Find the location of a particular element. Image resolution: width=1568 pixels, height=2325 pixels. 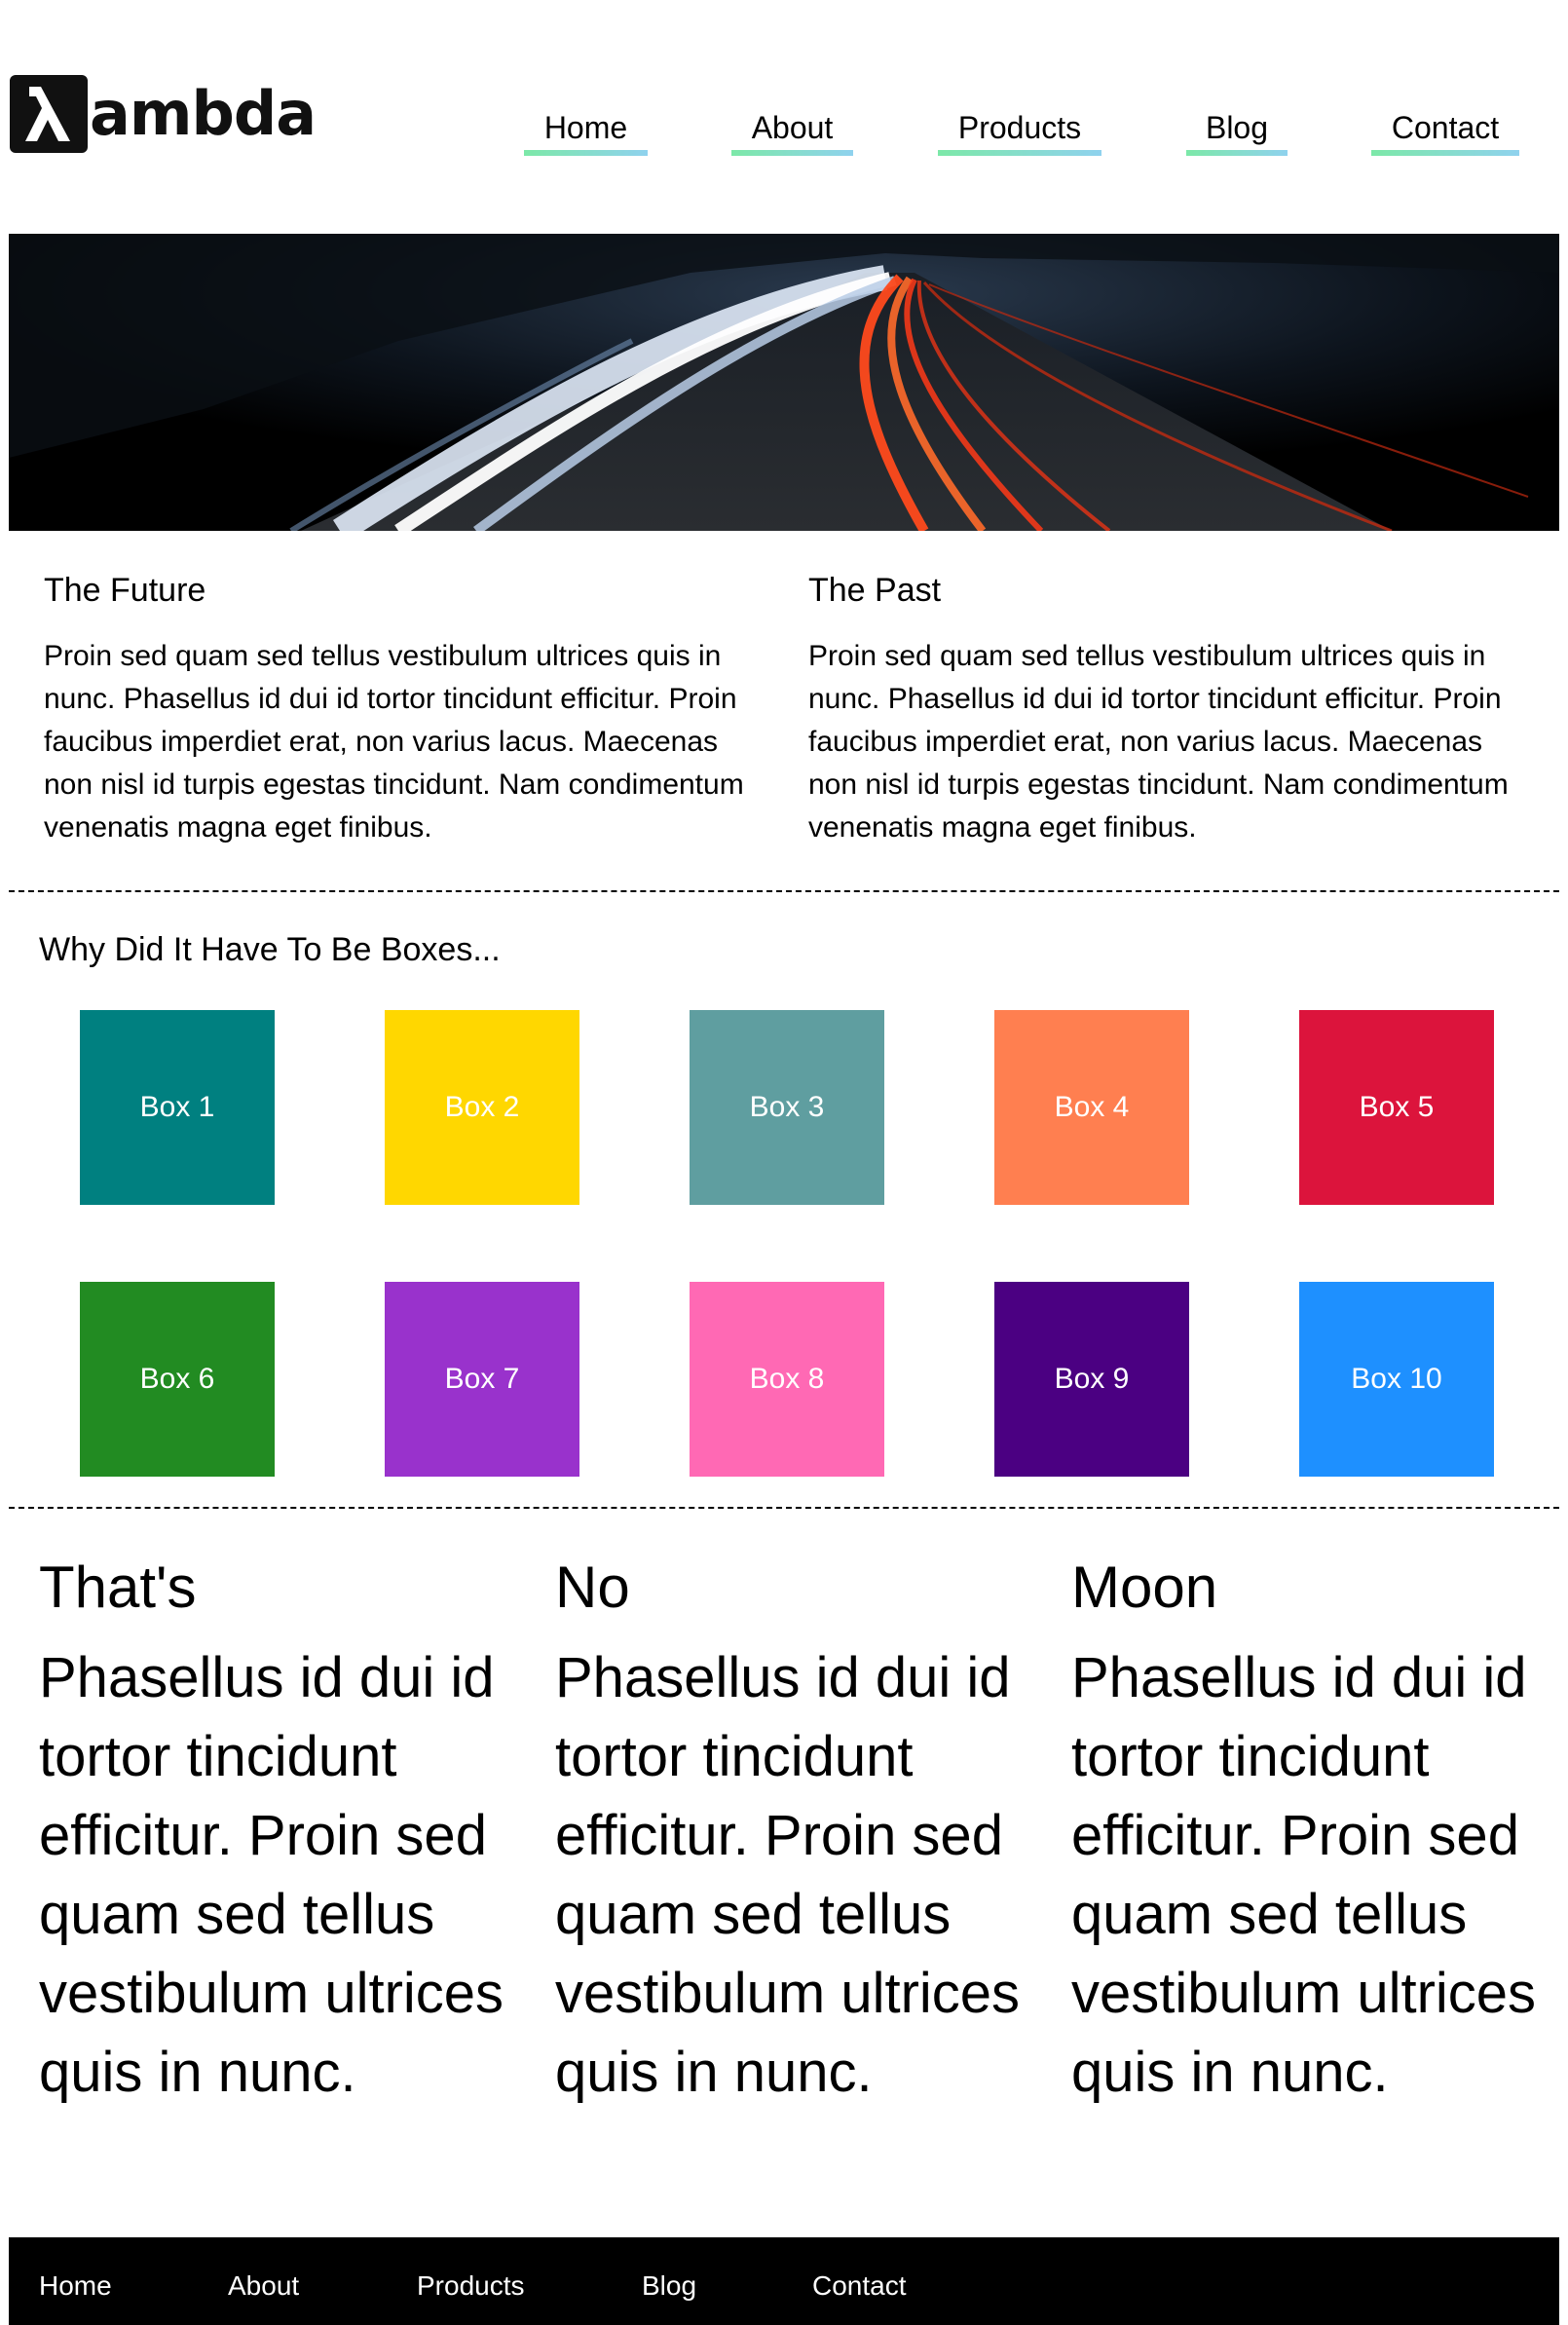

nav-products: Products is located at coordinates (1019, 131).